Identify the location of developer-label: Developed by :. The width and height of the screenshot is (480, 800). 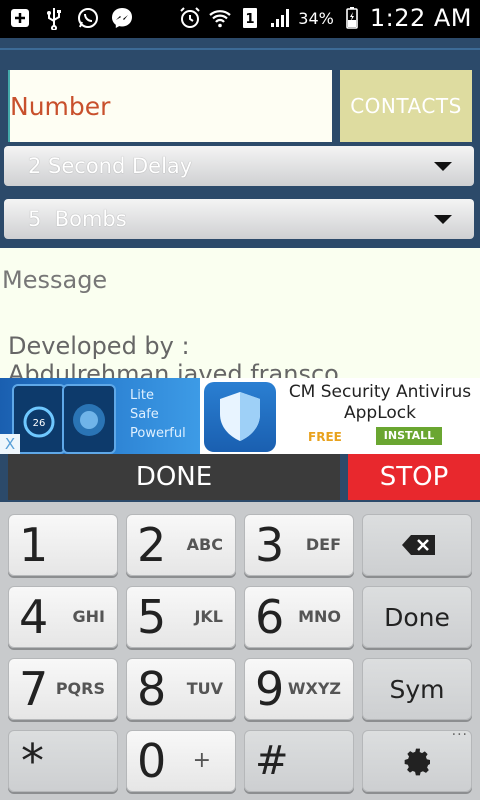
(99, 346).